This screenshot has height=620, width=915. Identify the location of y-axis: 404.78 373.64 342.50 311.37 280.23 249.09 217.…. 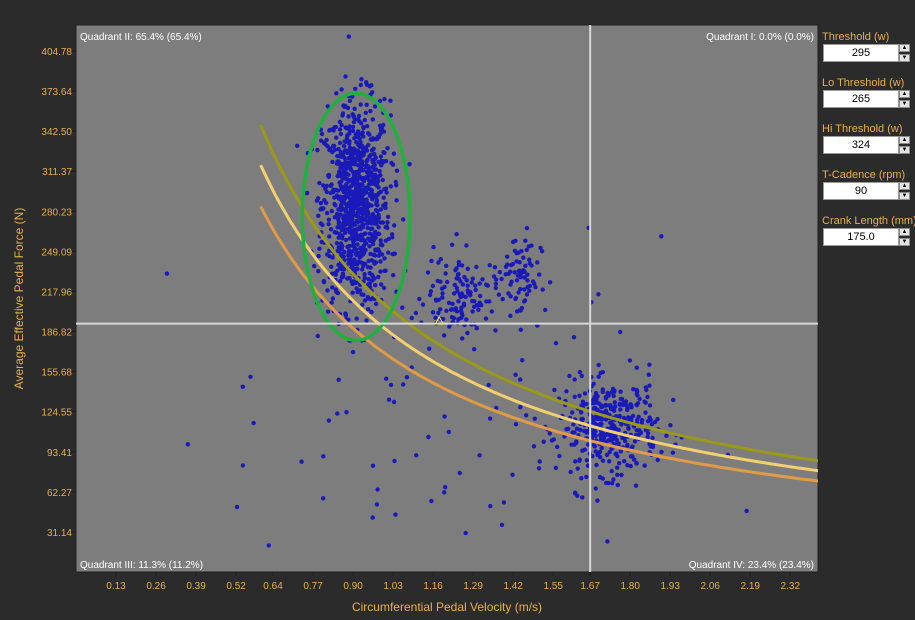
(58, 293).